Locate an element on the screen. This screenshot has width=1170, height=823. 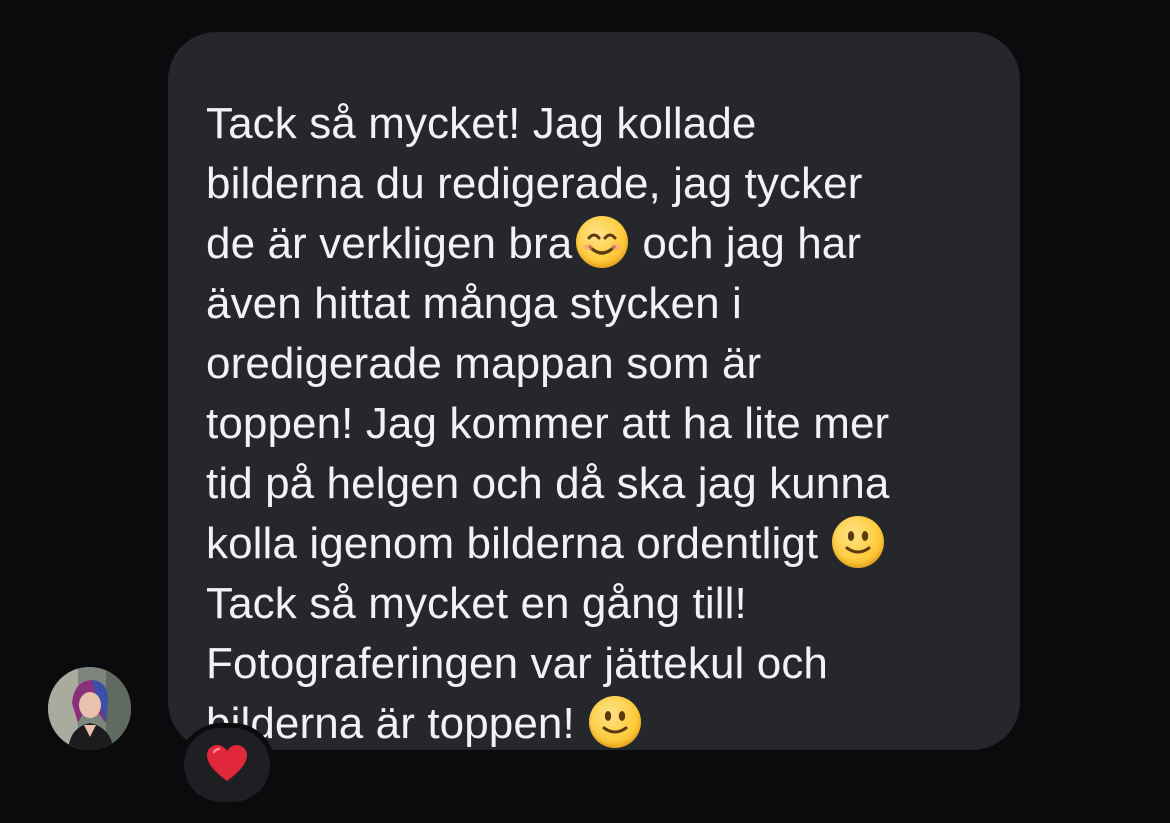
message-line: oredigerade mappan som är is located at coordinates (484, 363).